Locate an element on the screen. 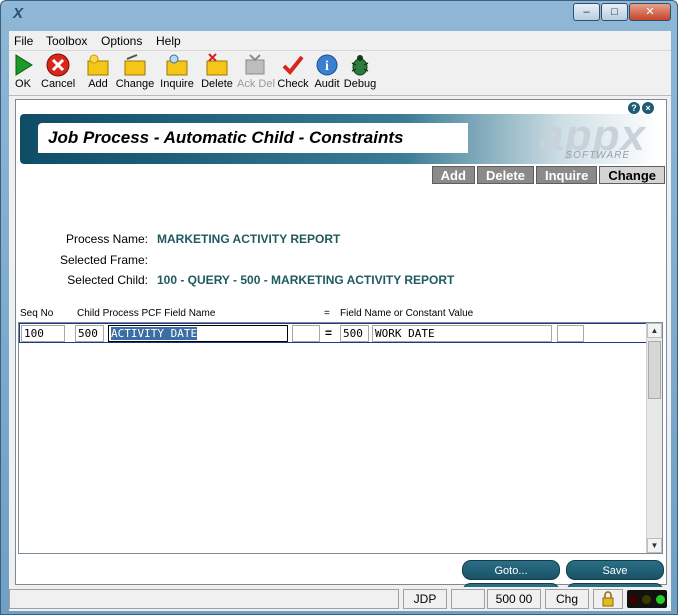 This screenshot has height=615, width=678. status-blank is located at coordinates (468, 599).